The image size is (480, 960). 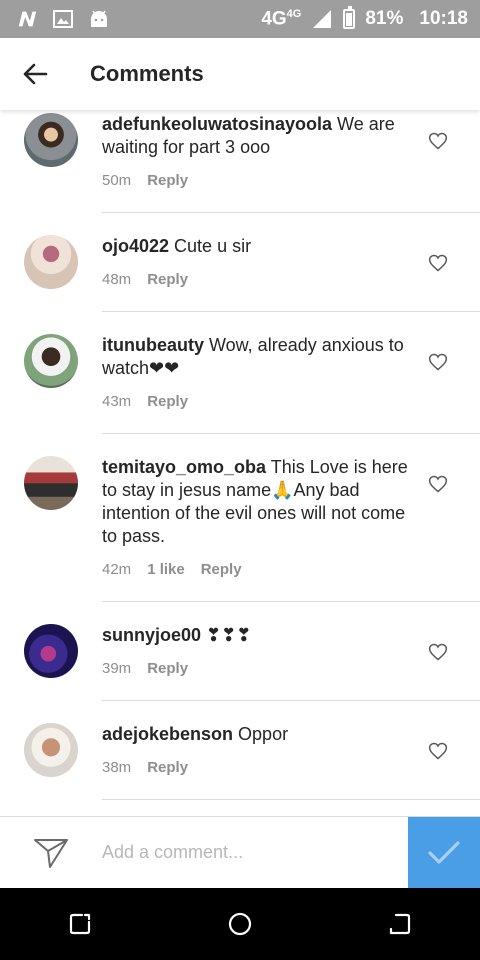 I want to click on comment-meta: 43m Reply, so click(x=255, y=411).